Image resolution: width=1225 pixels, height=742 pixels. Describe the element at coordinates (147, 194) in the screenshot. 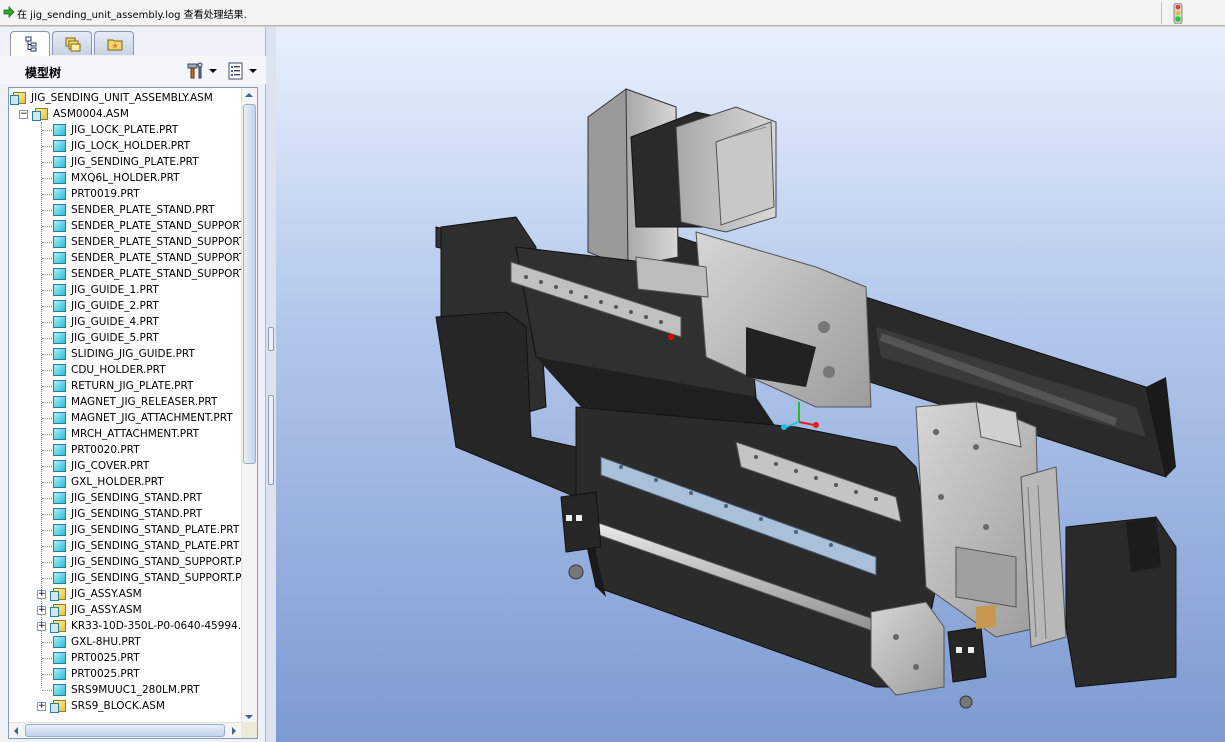

I see `tree-node-part: PRT0019.PRT` at that location.